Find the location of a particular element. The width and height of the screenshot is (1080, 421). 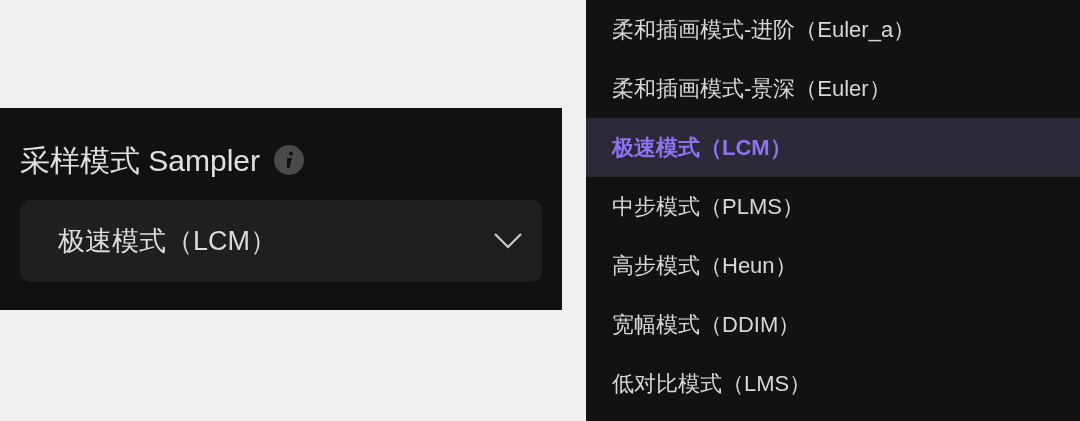

field-label: 采样模式 Sampler is located at coordinates (140, 160).